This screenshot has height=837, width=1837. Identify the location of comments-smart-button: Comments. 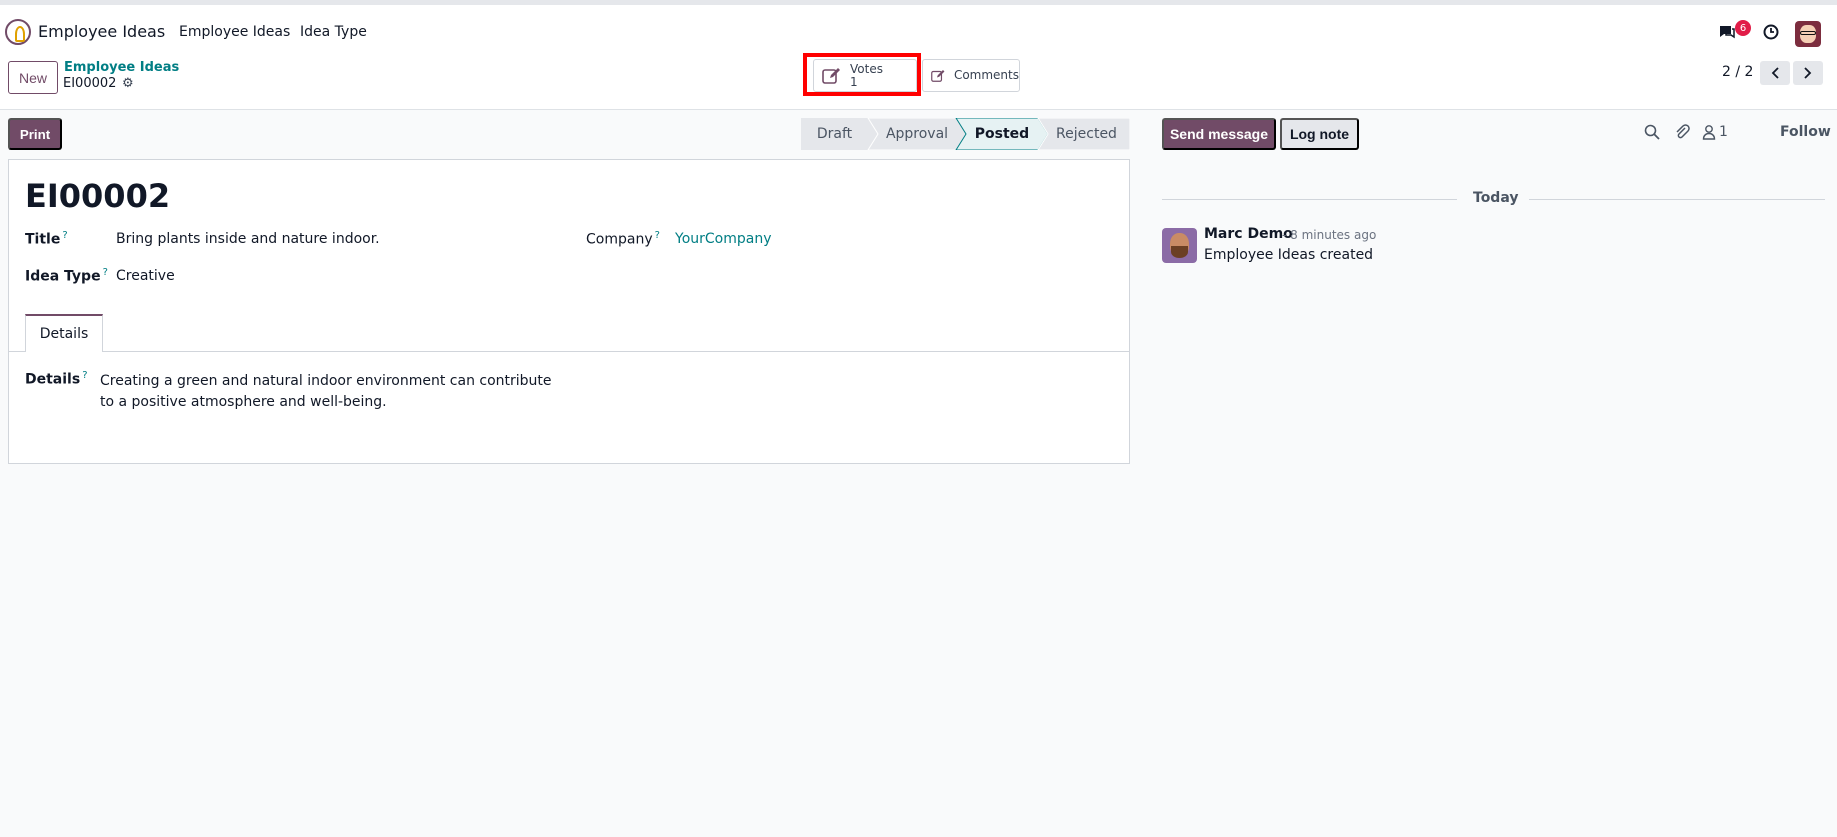
(971, 75).